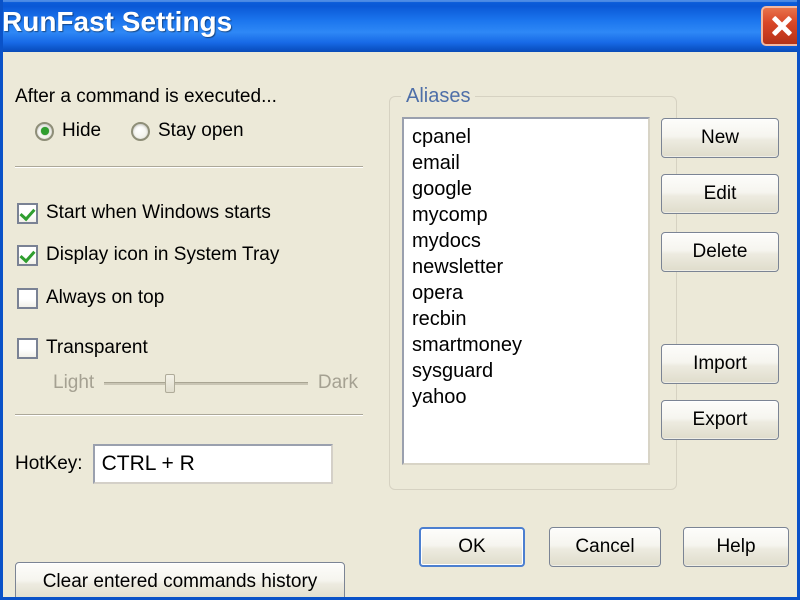 The width and height of the screenshot is (800, 600). I want to click on new-alias-button: New, so click(720, 138).